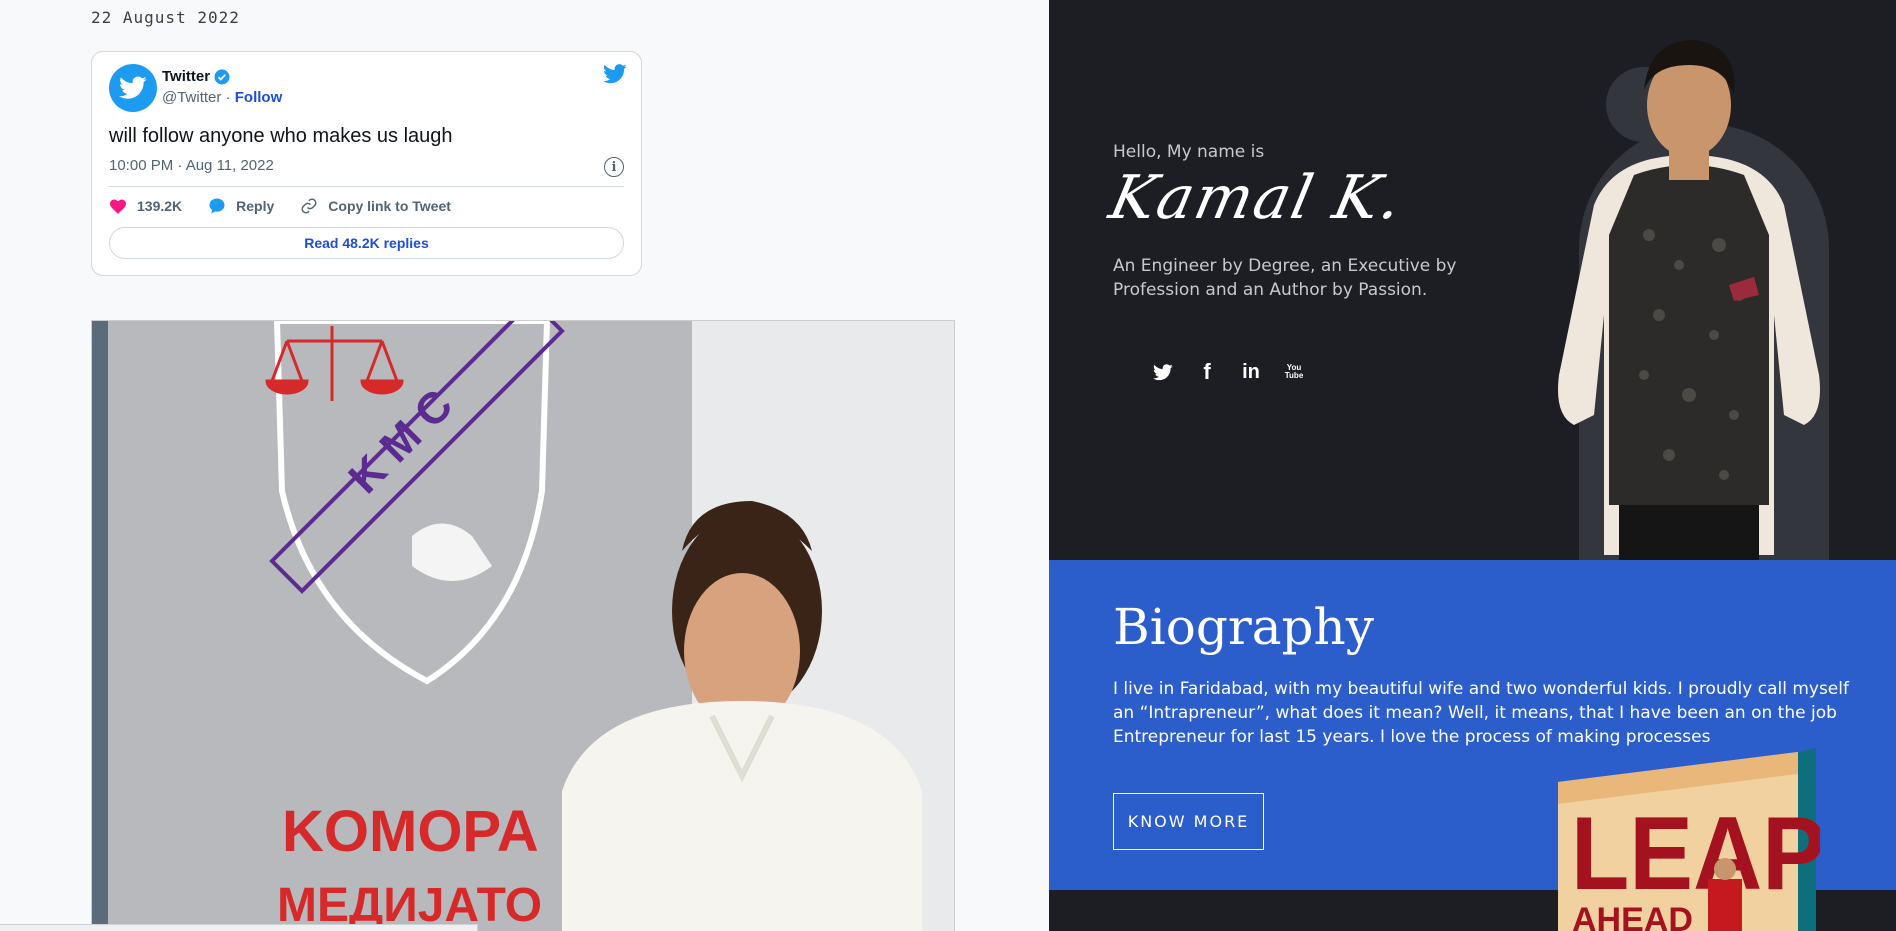  Describe the element at coordinates (222, 97) in the screenshot. I see `tweet-handle-row: @Twitter · Follow` at that location.